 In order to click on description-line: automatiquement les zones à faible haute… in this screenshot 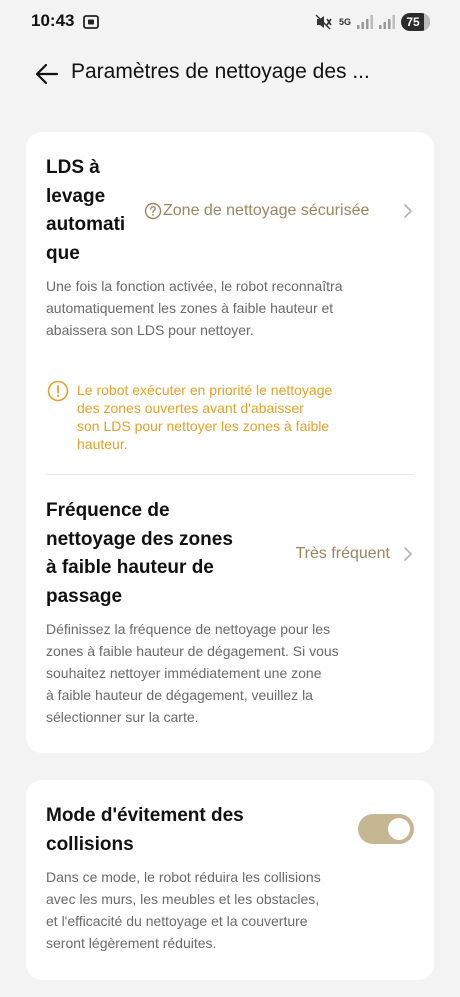, I will do `click(190, 308)`.